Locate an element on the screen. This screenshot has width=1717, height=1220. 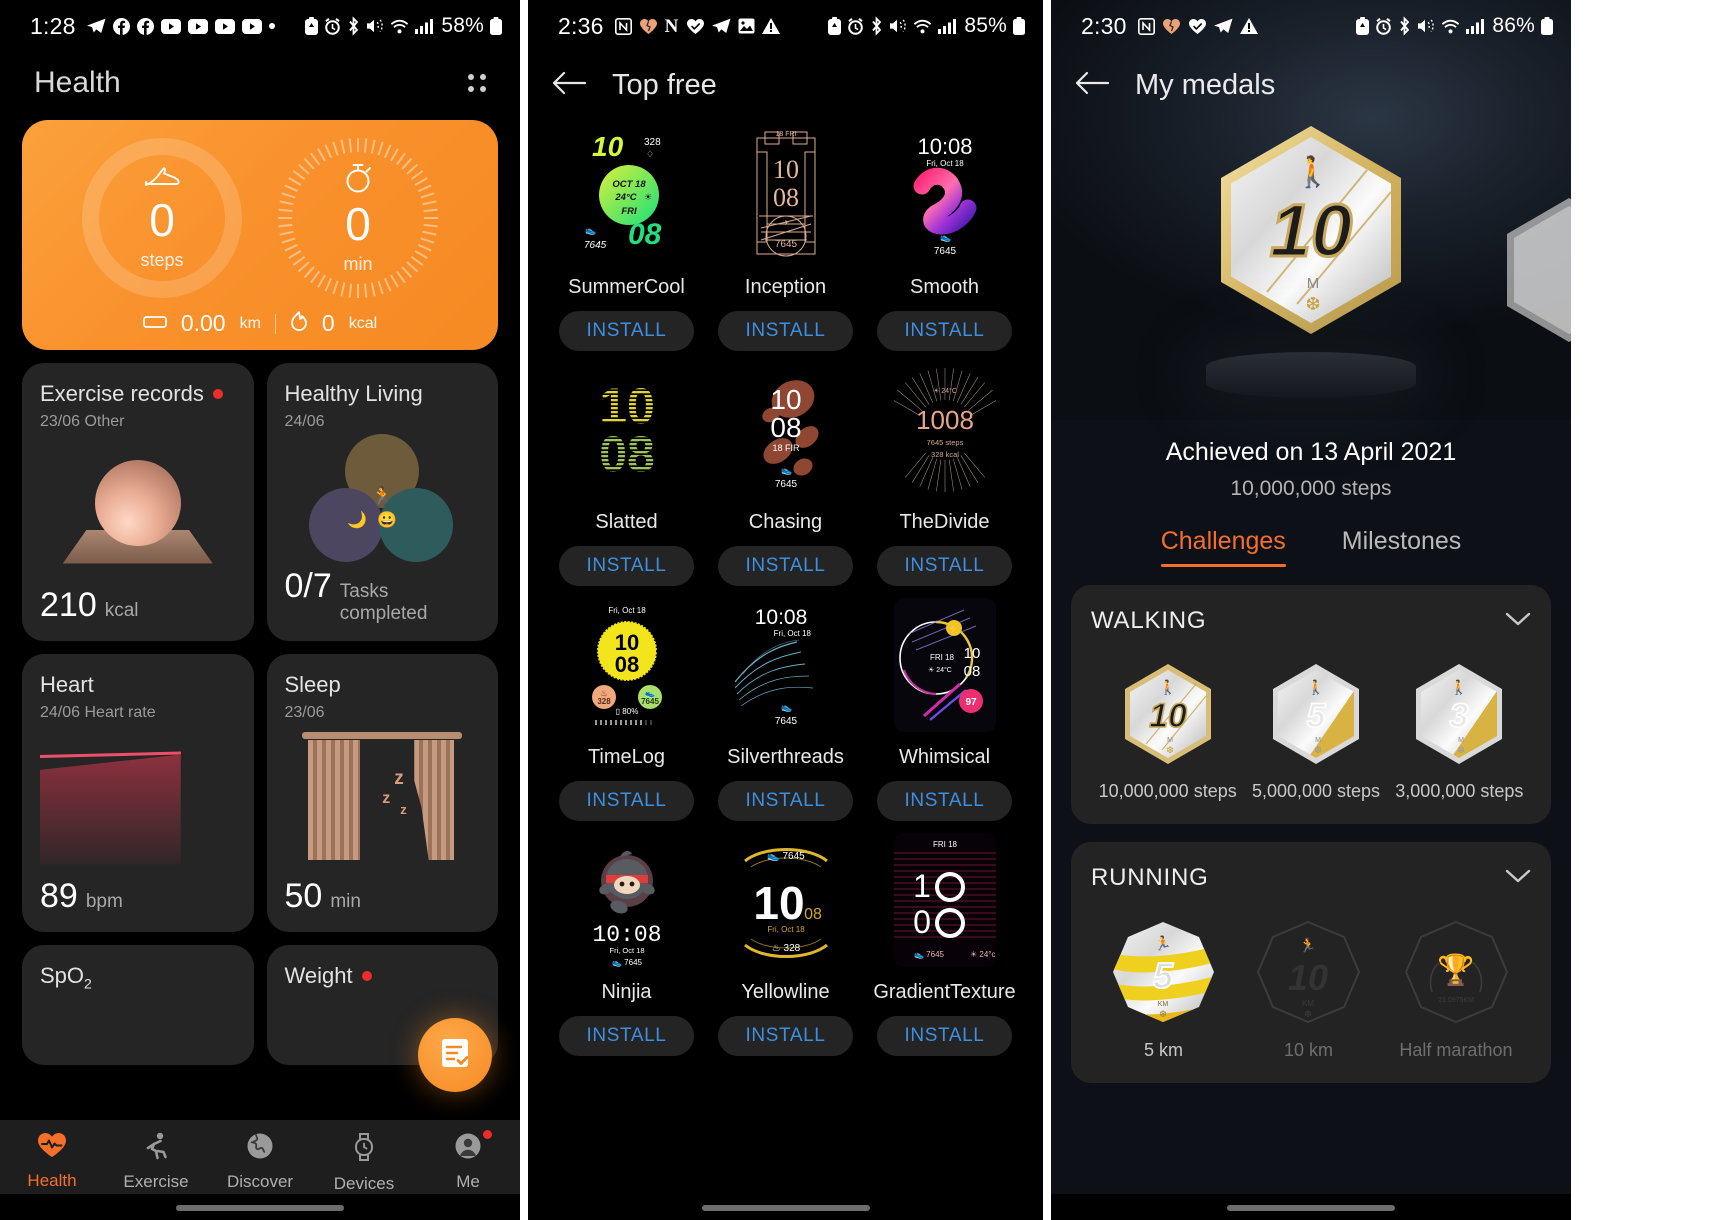
svg-text: 1008 is located at coordinates (945, 420).